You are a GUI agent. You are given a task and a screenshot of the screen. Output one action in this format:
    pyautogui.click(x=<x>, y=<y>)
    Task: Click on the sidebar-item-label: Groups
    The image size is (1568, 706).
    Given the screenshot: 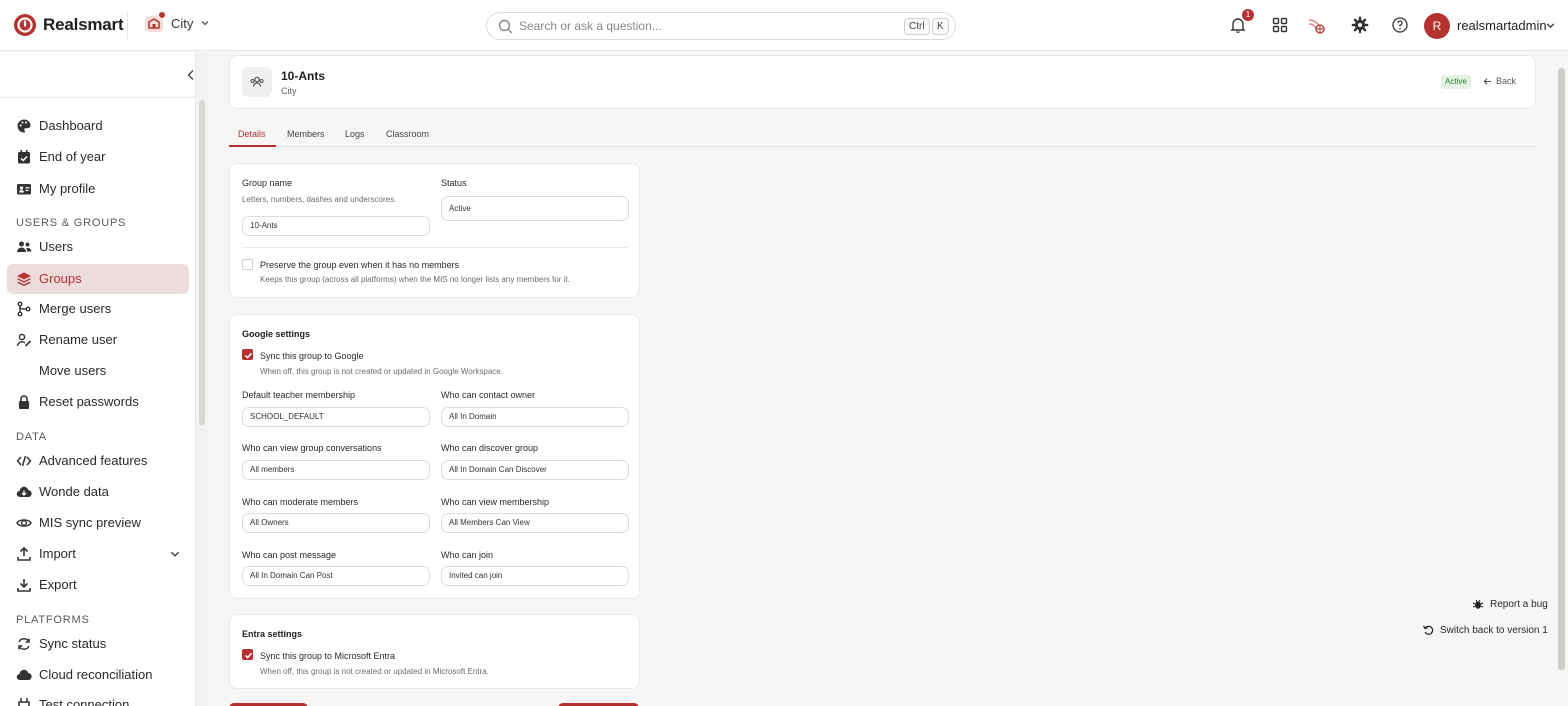 What is the action you would take?
    pyautogui.click(x=60, y=278)
    